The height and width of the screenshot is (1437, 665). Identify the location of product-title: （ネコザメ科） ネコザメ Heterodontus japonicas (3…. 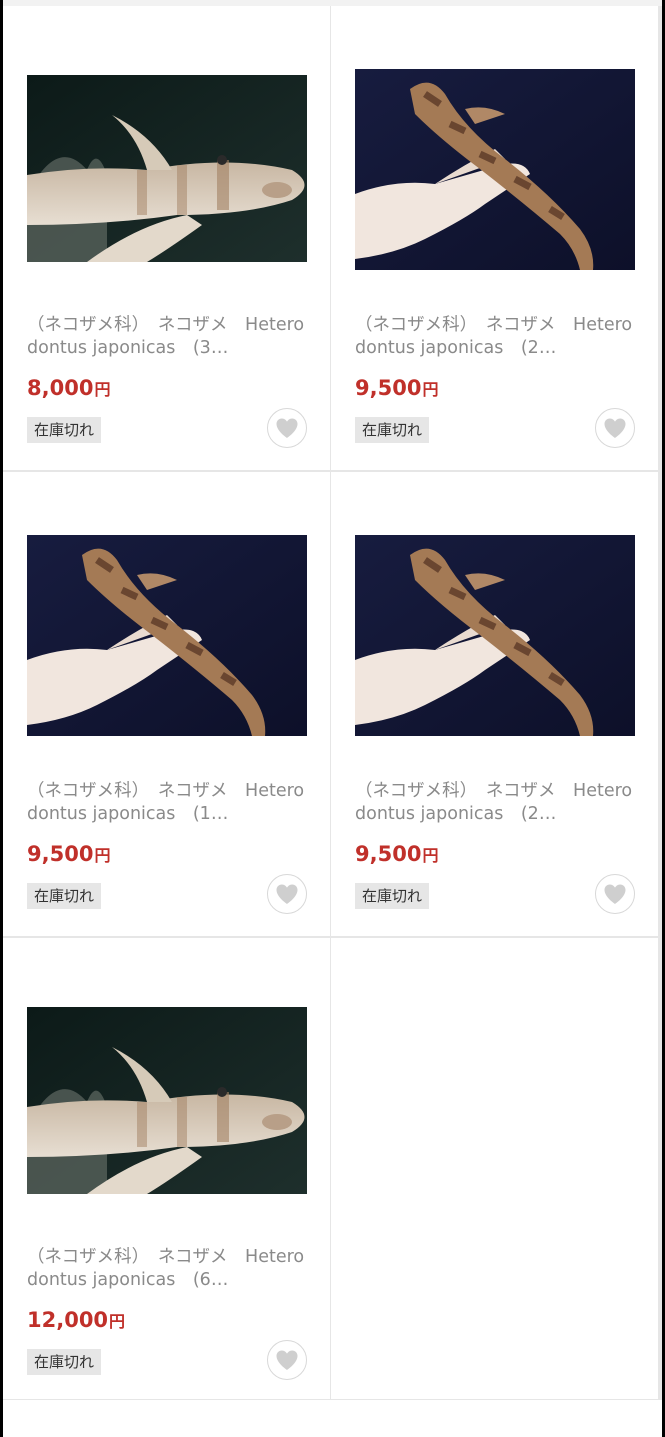
(167, 337).